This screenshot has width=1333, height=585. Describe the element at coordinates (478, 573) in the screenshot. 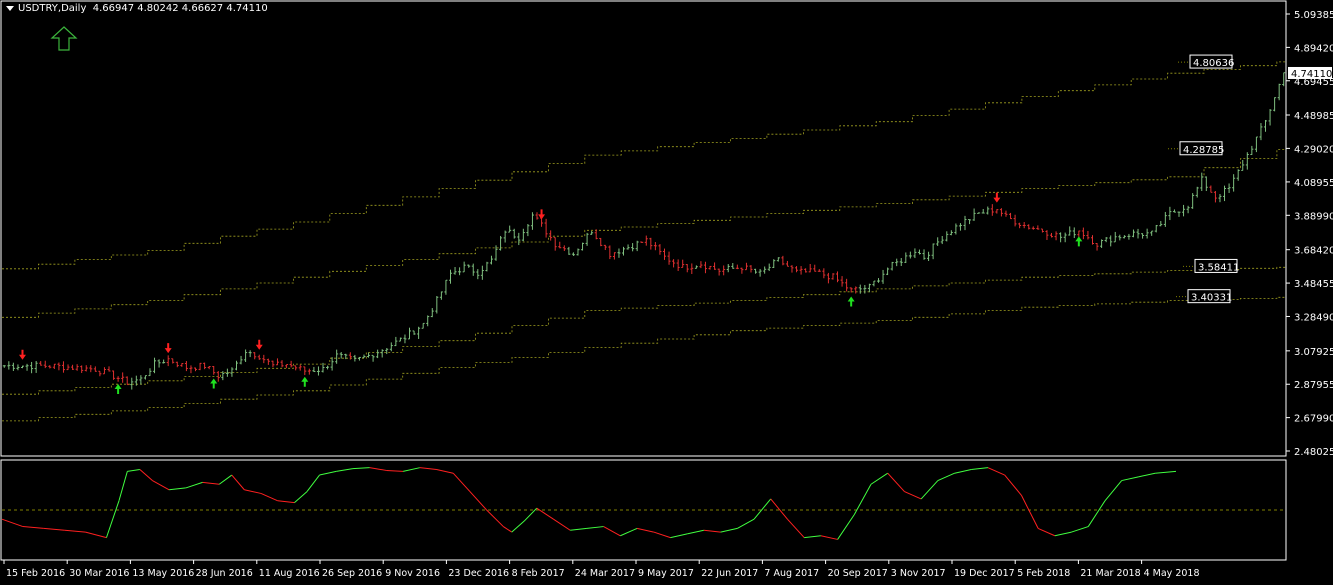

I see `date-tick-label: 23 Dec 2016` at that location.